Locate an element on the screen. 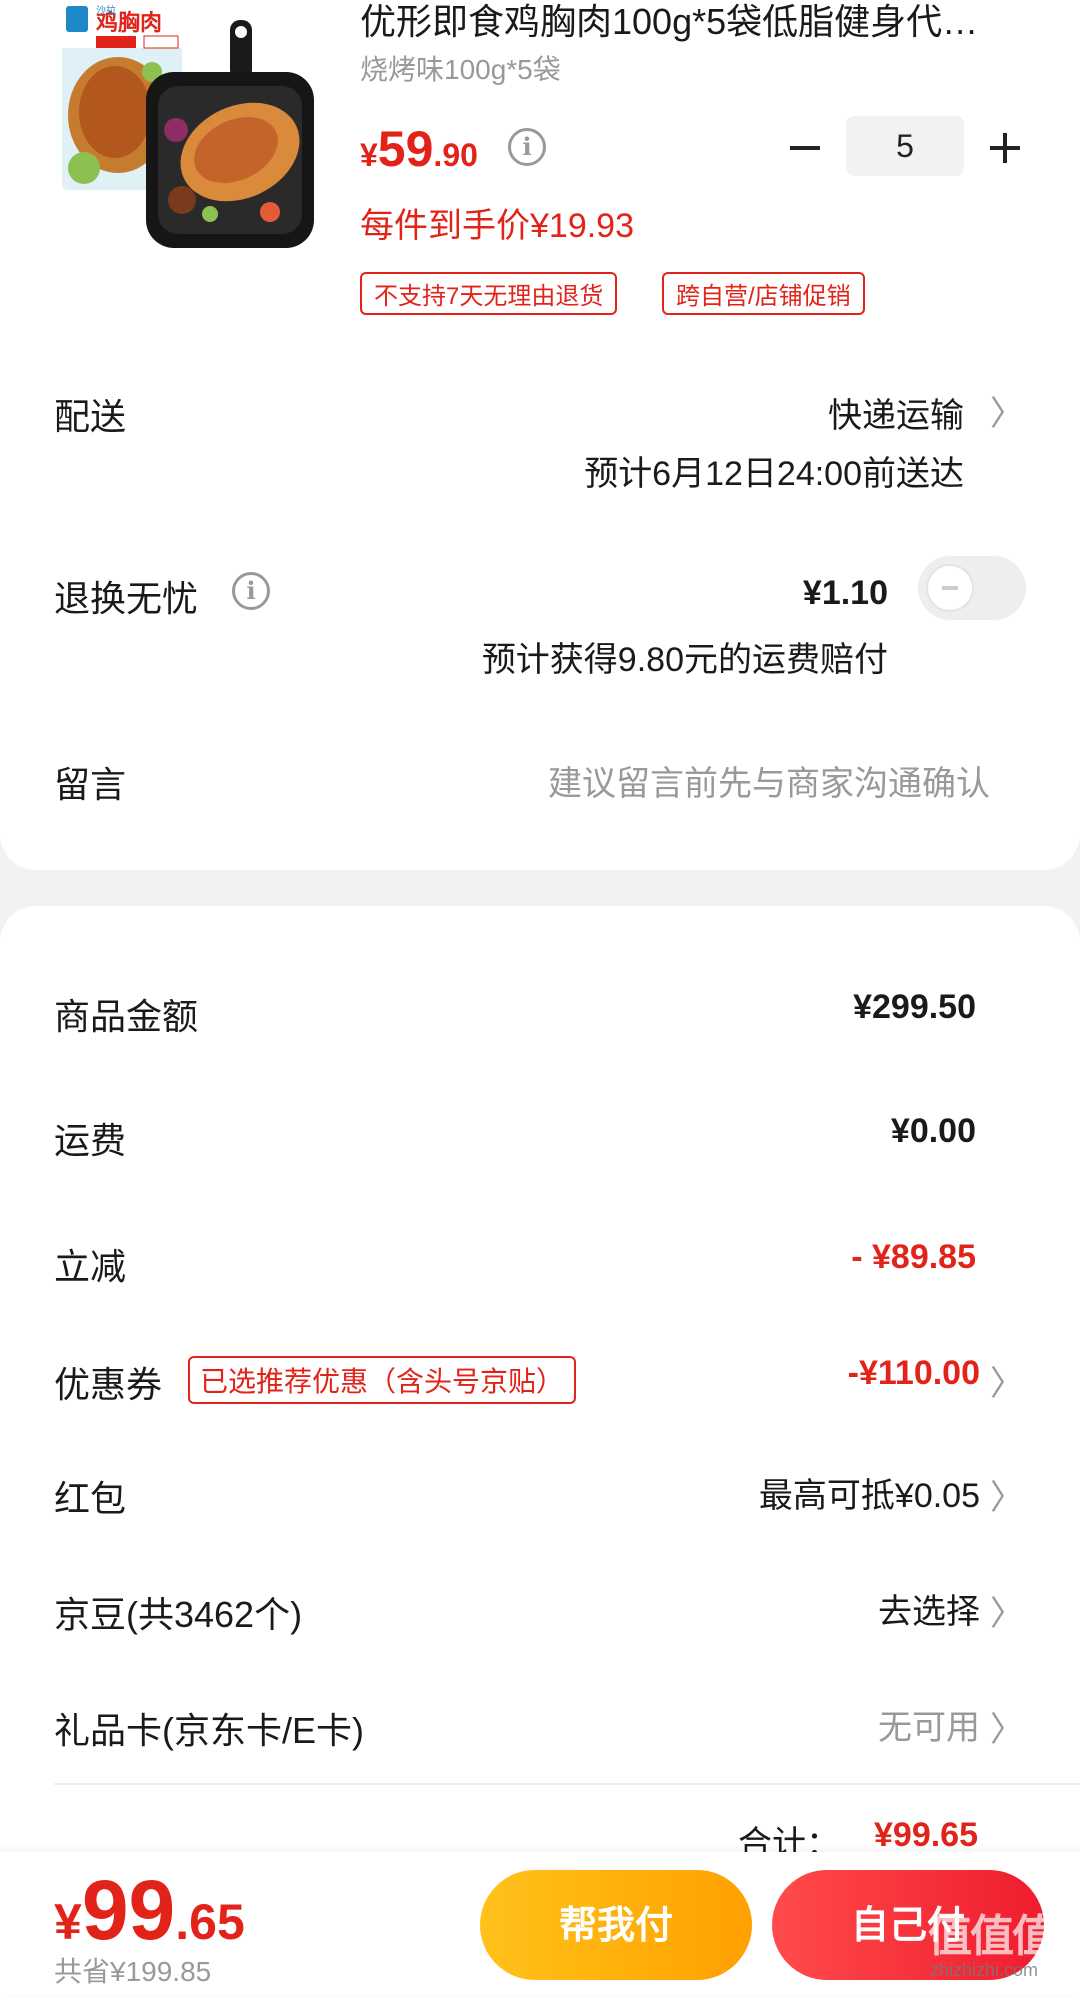 This screenshot has width=1080, height=2006. watermark-logo: 值值值 is located at coordinates (992, 1936).